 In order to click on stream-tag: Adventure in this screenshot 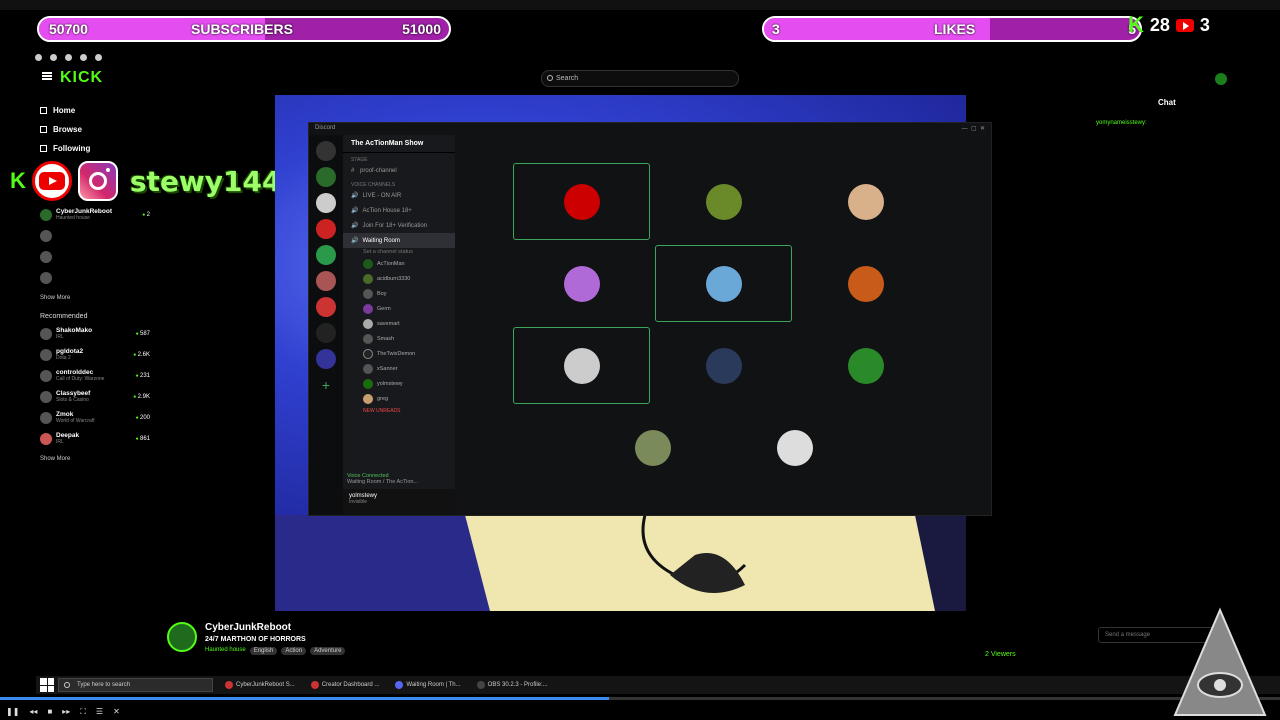, I will do `click(328, 651)`.